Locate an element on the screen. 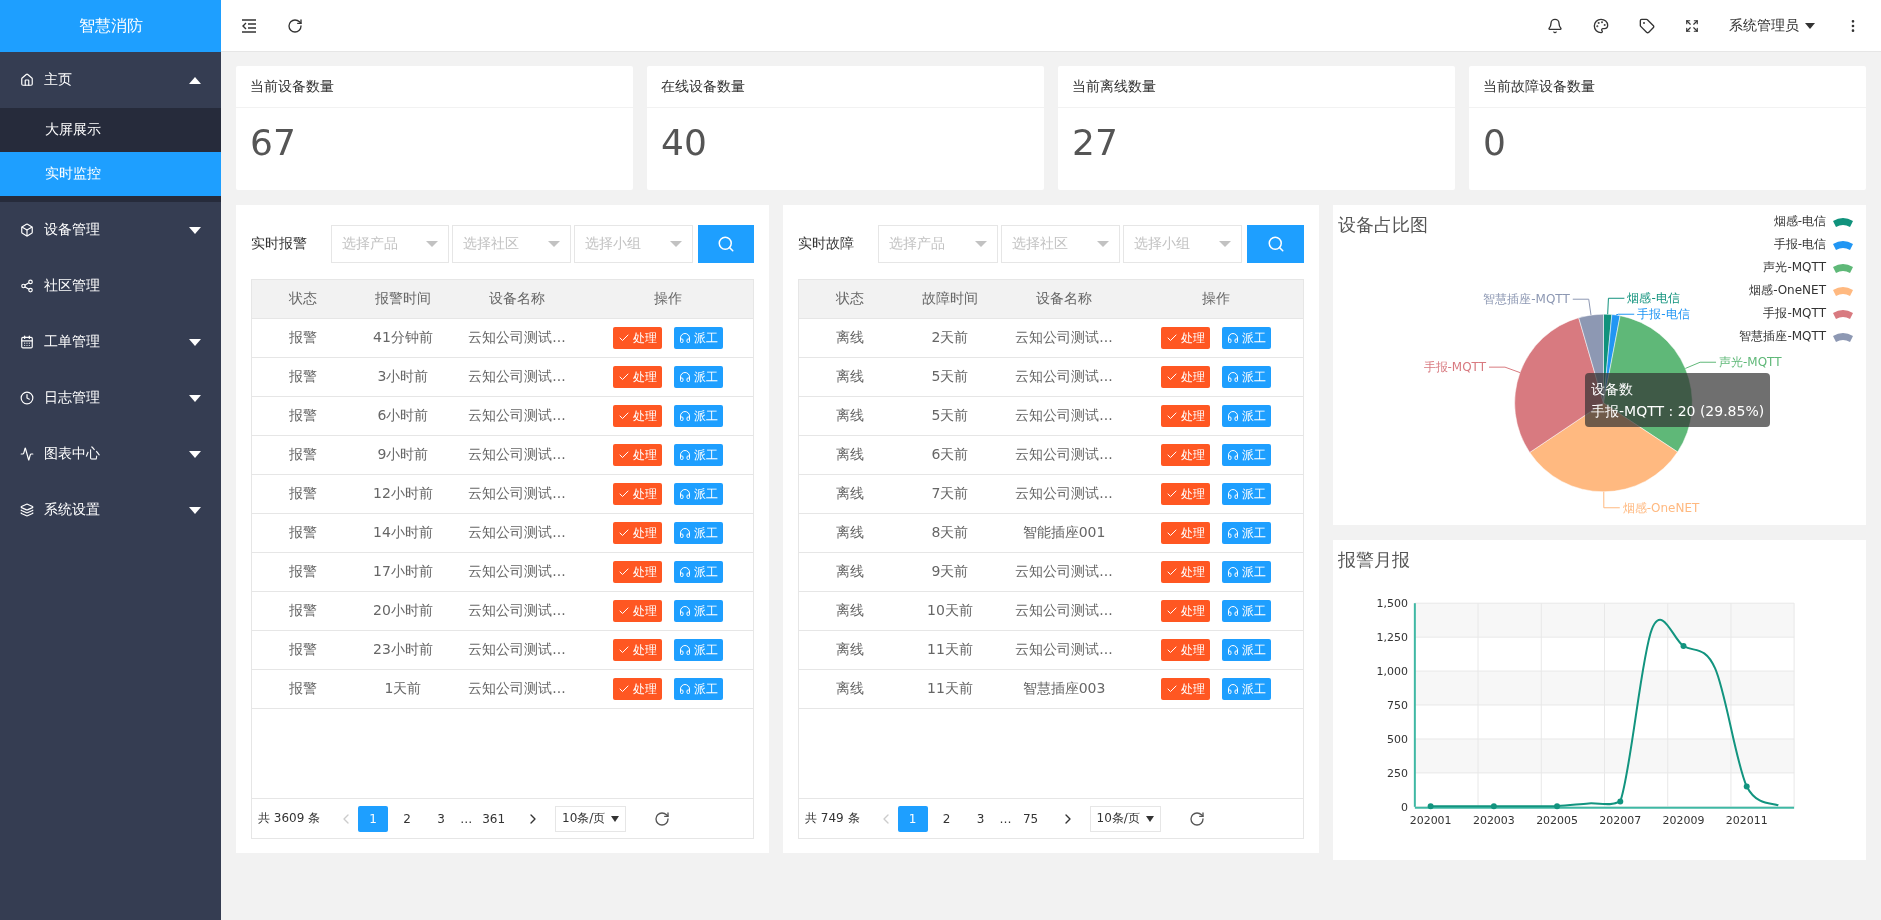 Image resolution: width=1881 pixels, height=920 pixels. table-cell-text: 20小时前 is located at coordinates (403, 611).